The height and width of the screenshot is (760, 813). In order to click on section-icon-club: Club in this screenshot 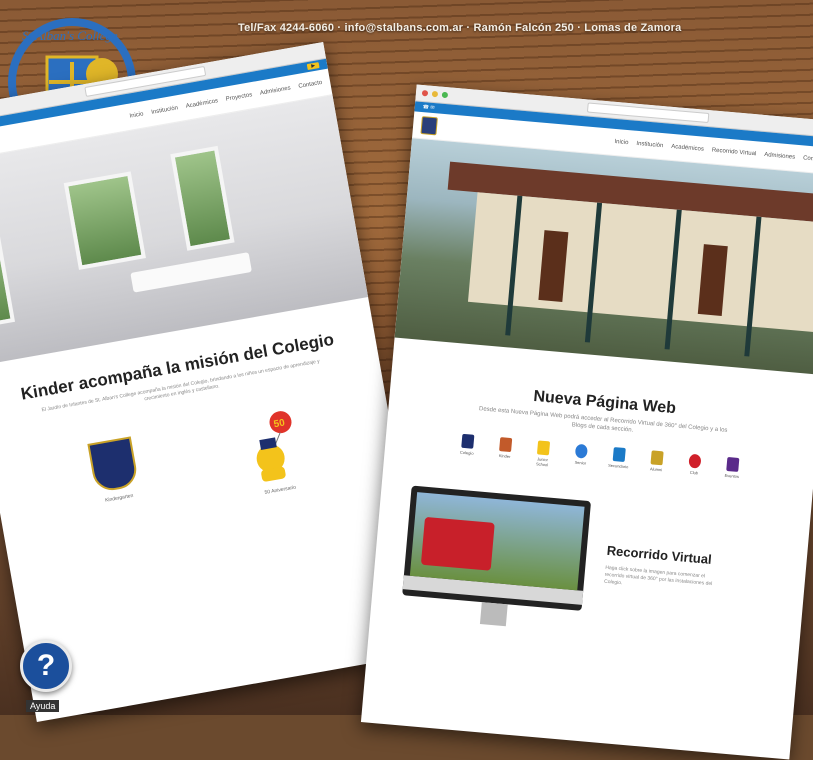, I will do `click(694, 467)`.